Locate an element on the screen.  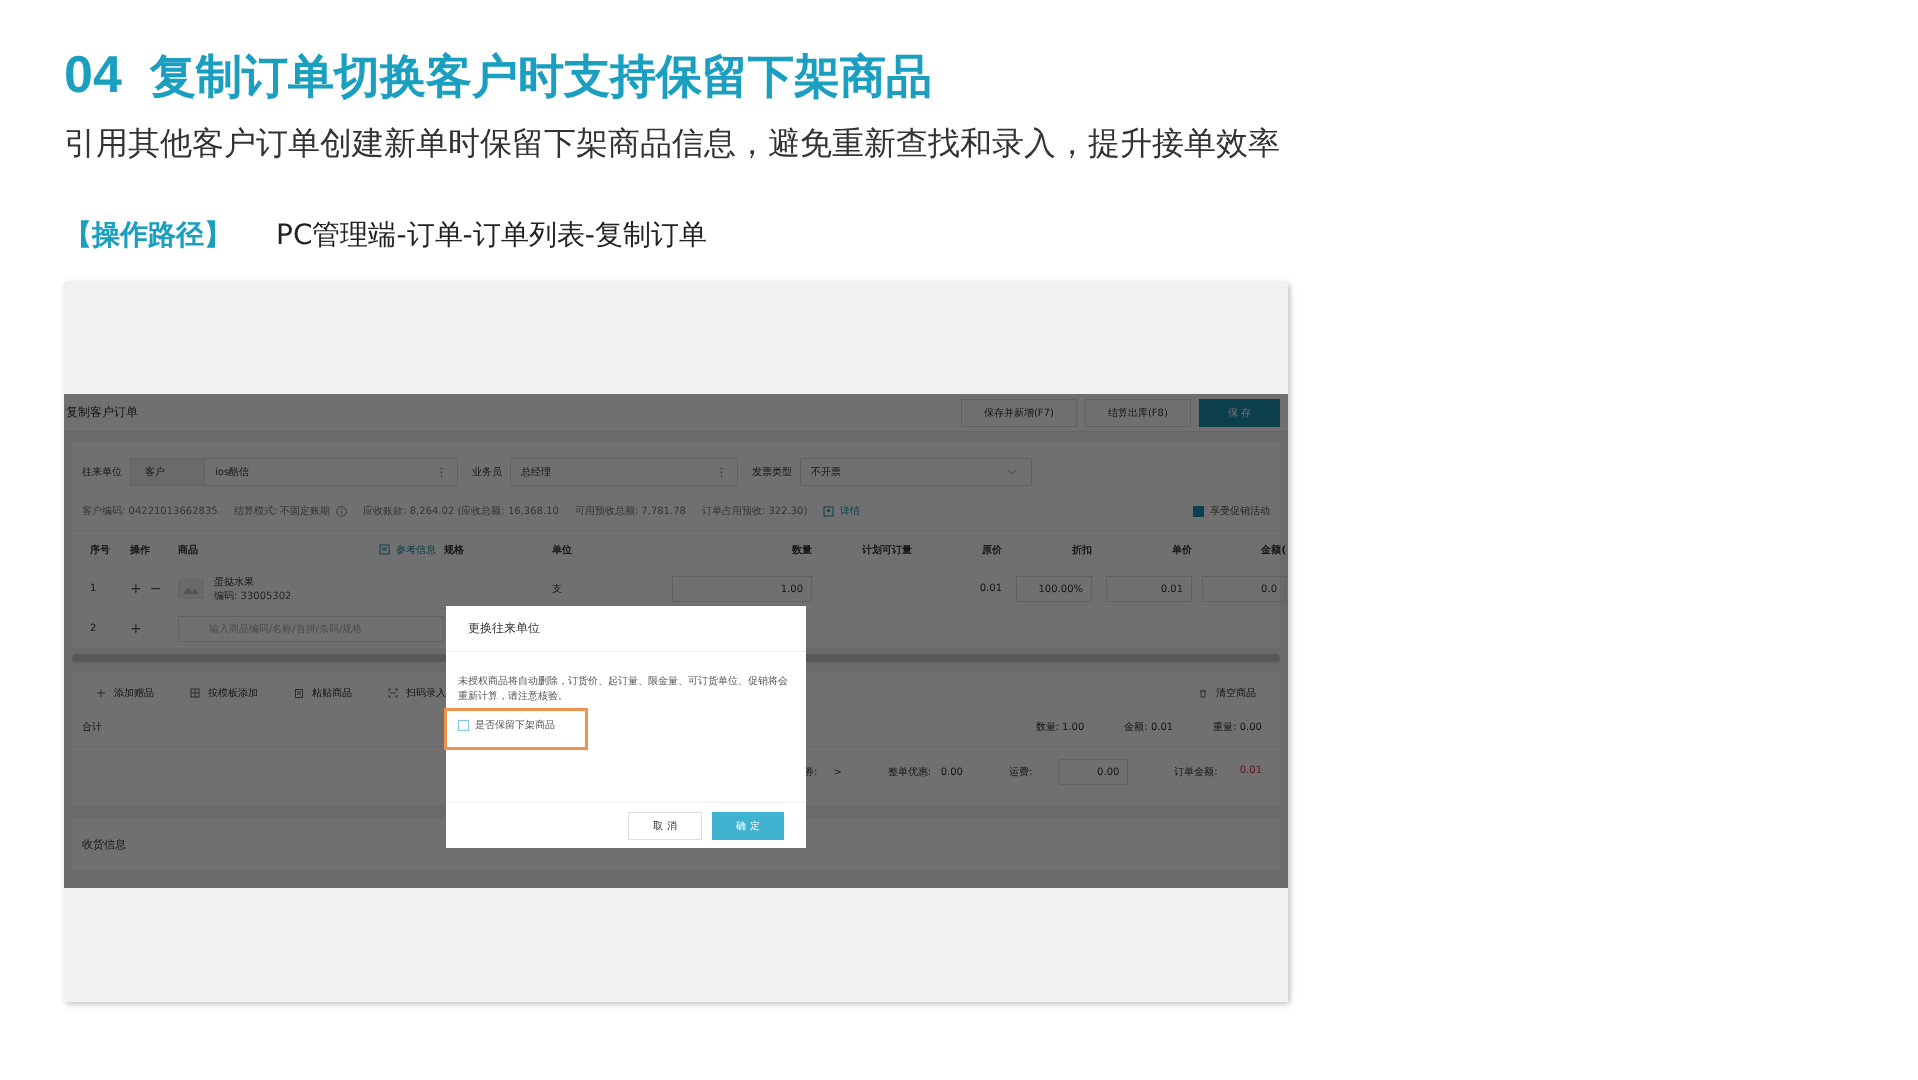
path-text: PC管理端-订单-订单列表-复制订单 is located at coordinates (491, 236).